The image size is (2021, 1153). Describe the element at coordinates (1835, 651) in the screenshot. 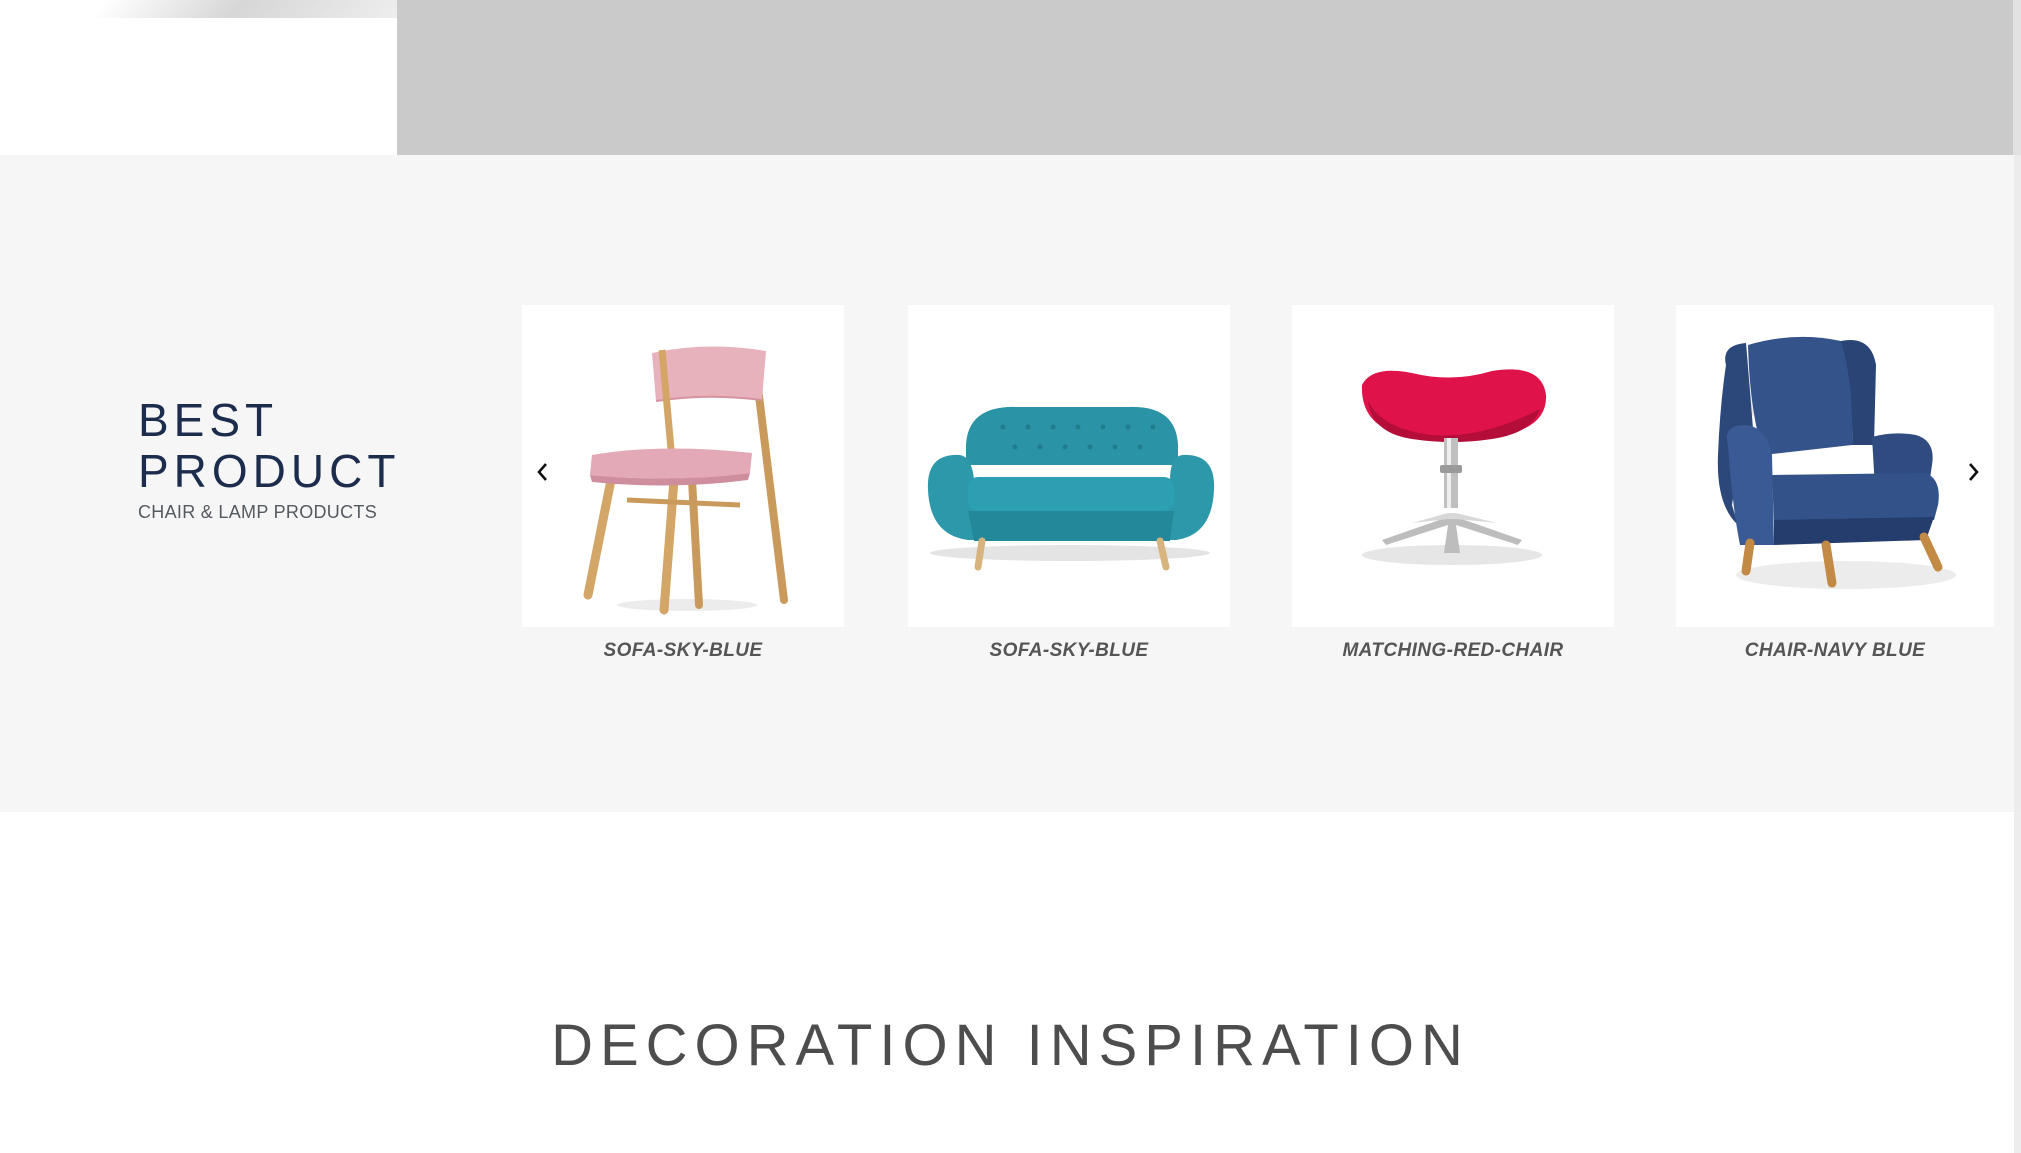

I see `product-name-4: CHAIR-NAVY BLUE` at that location.